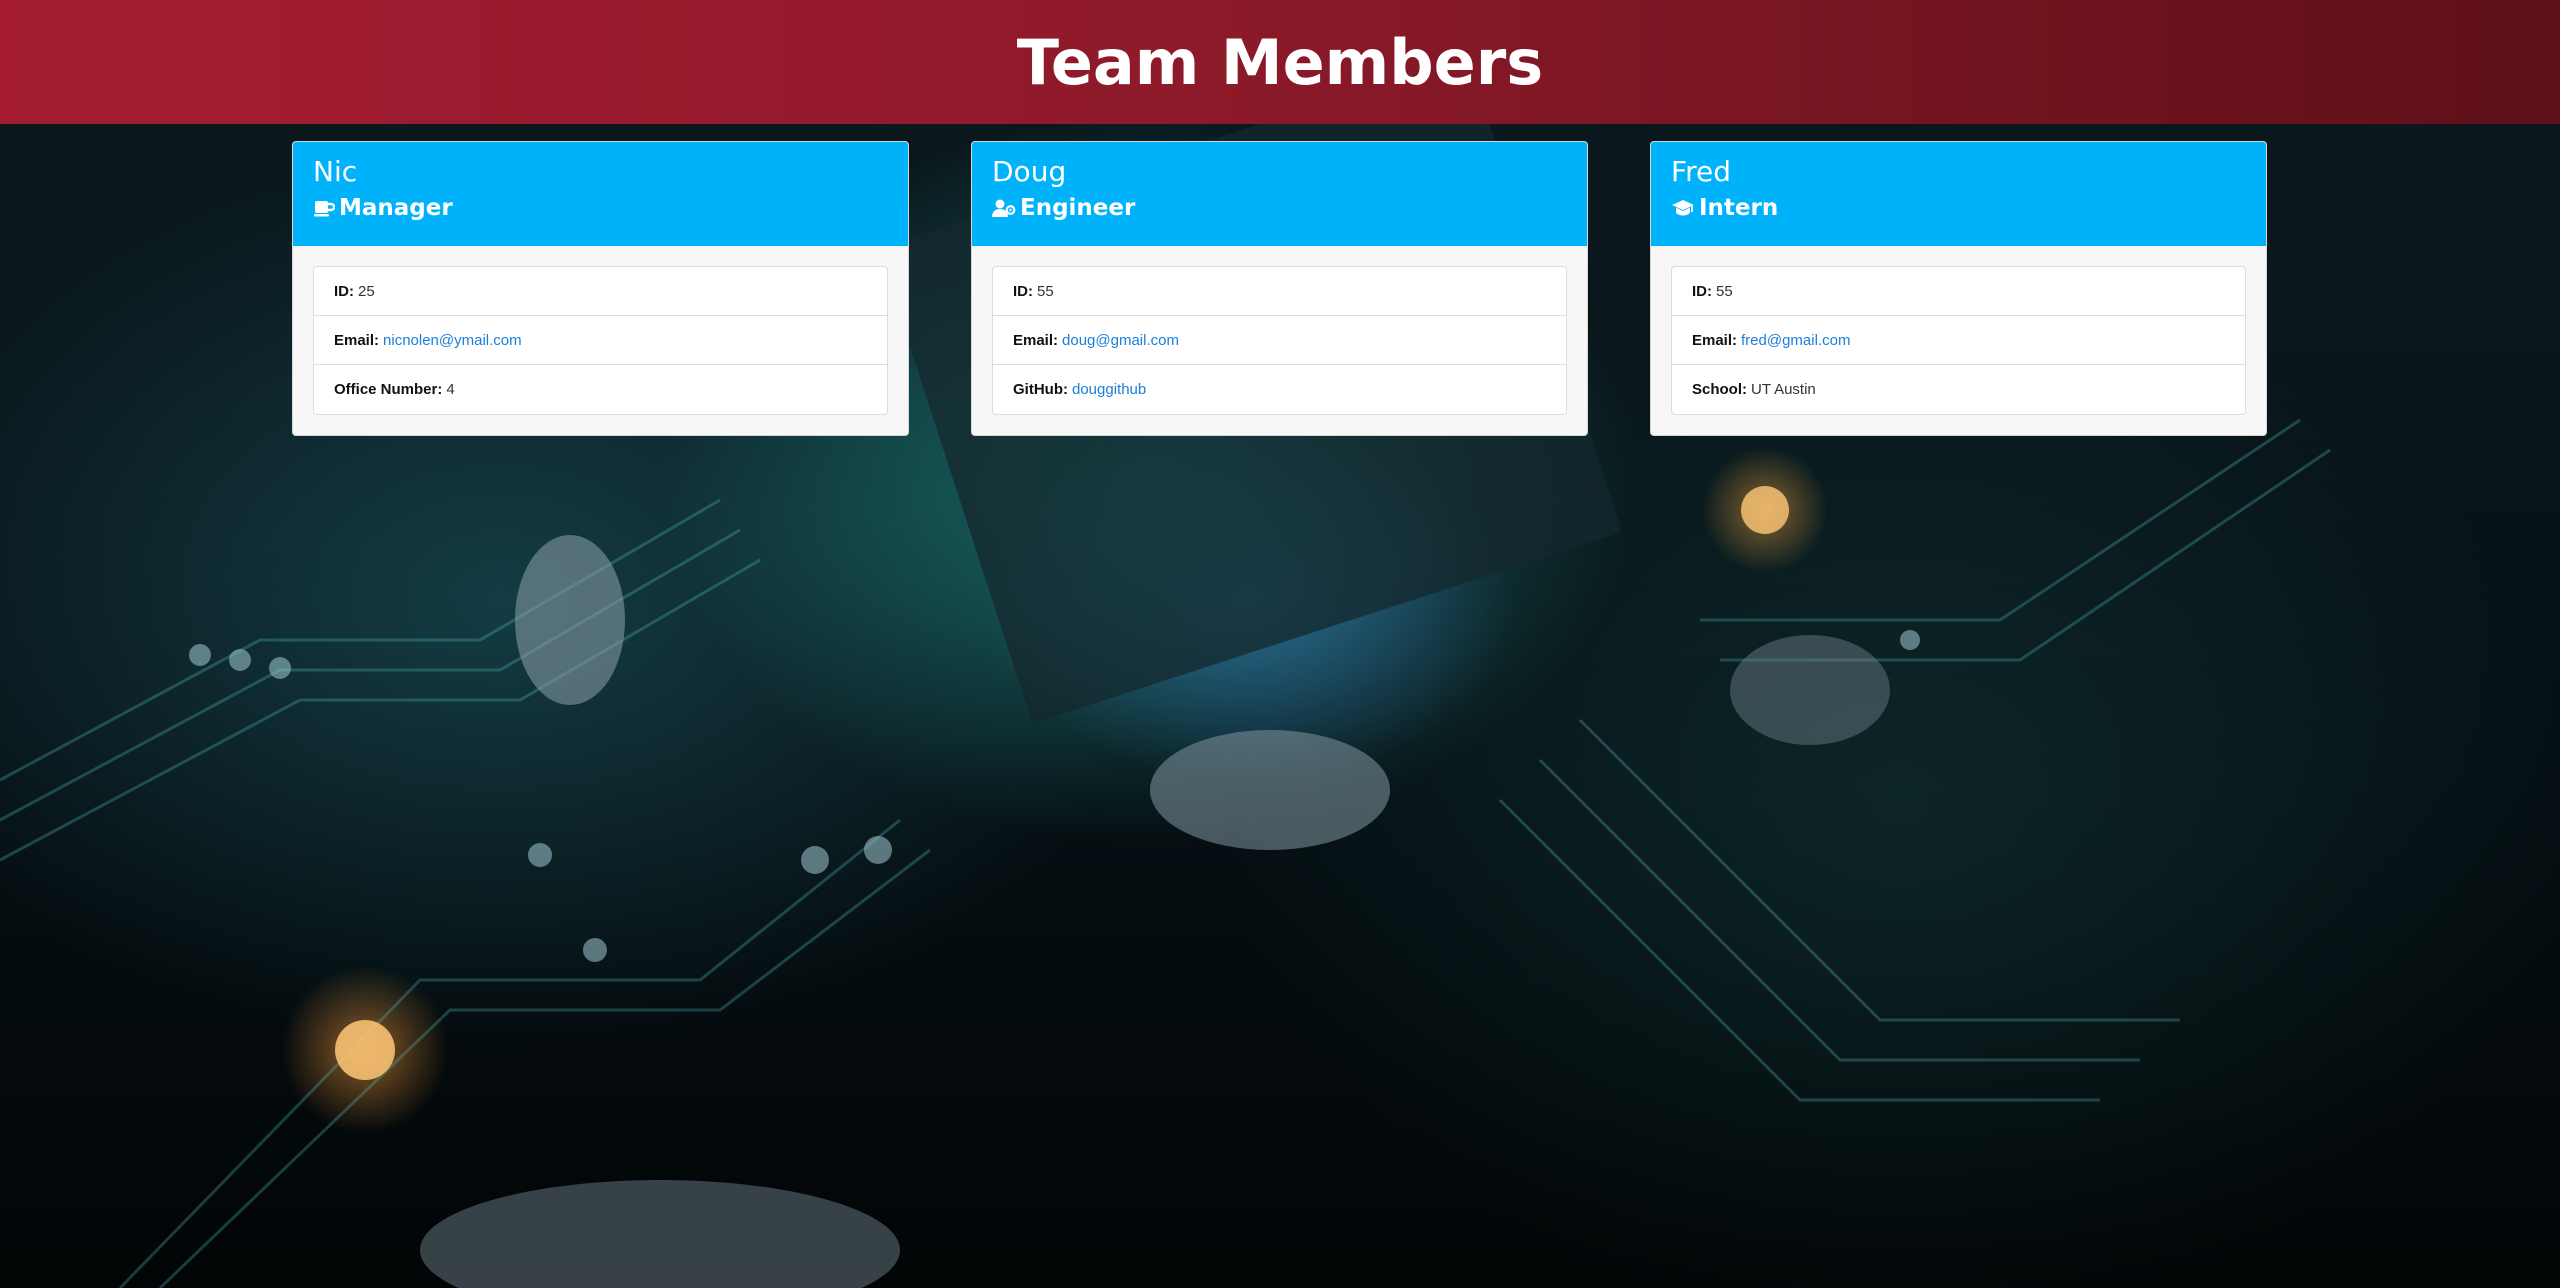 This screenshot has height=1288, width=2560. What do you see at coordinates (366, 291) in the screenshot?
I see `field-value: 25` at bounding box center [366, 291].